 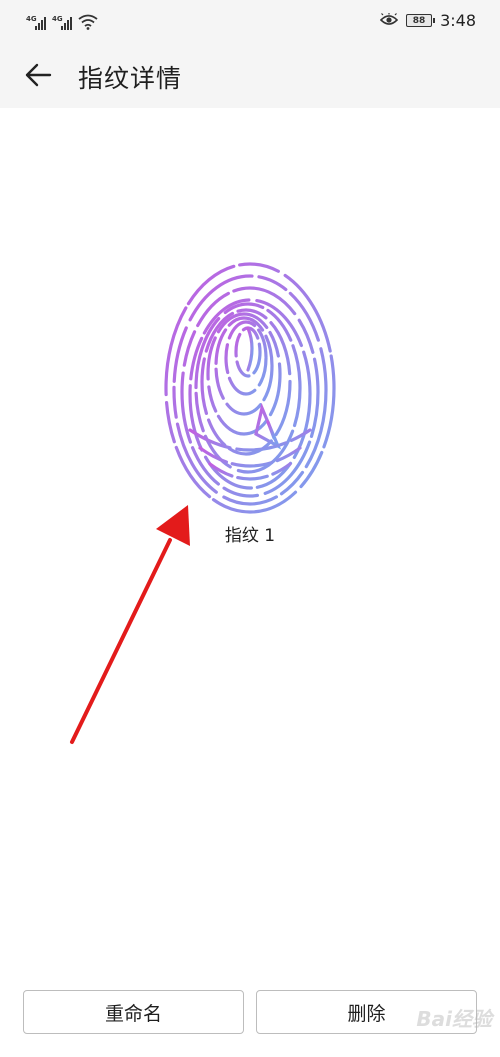 I want to click on rename-button: 重命名, so click(x=133, y=1012).